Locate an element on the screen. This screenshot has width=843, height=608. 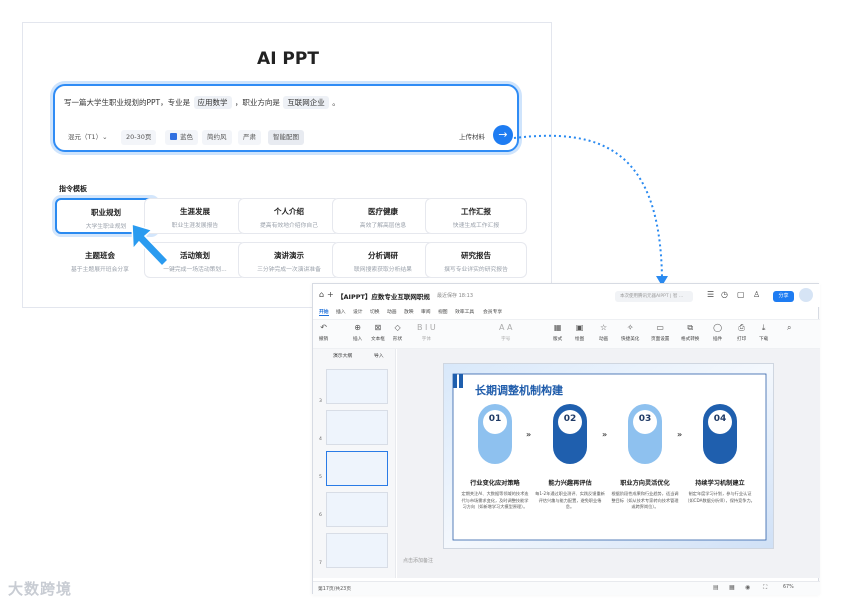
comment-icon: ▢ is located at coordinates (741, 294).